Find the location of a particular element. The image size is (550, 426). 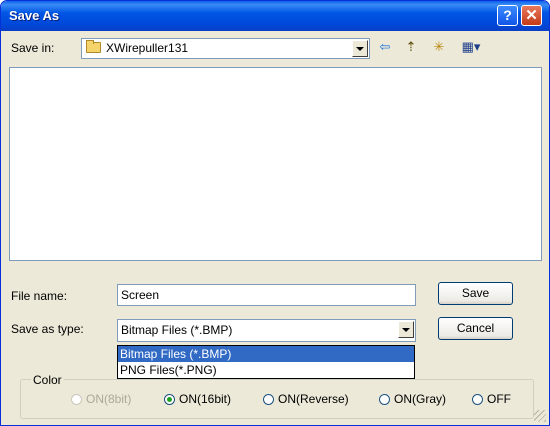

radio-label: OFF is located at coordinates (499, 399).